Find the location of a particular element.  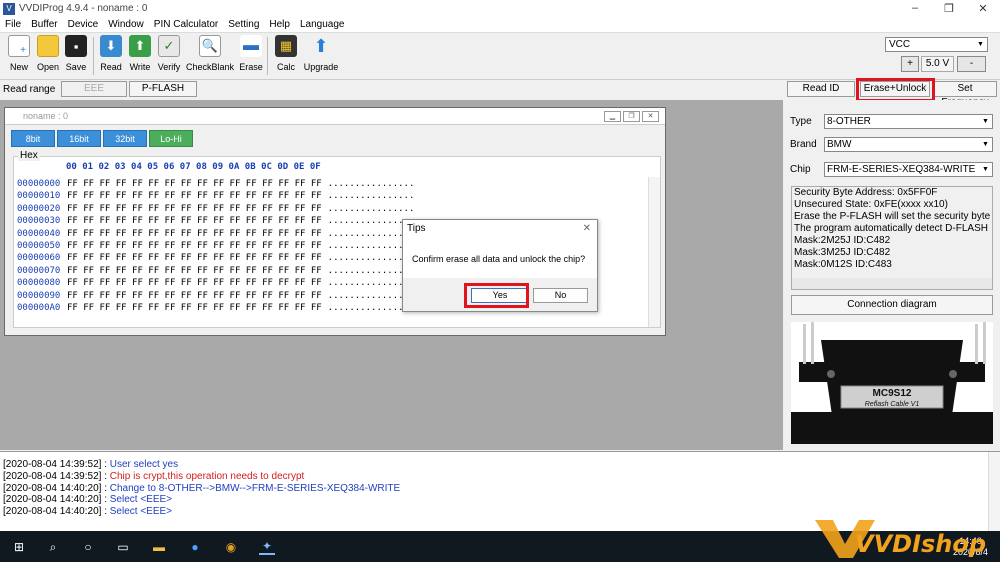

log-message: Select <EEE> is located at coordinates (141, 500).